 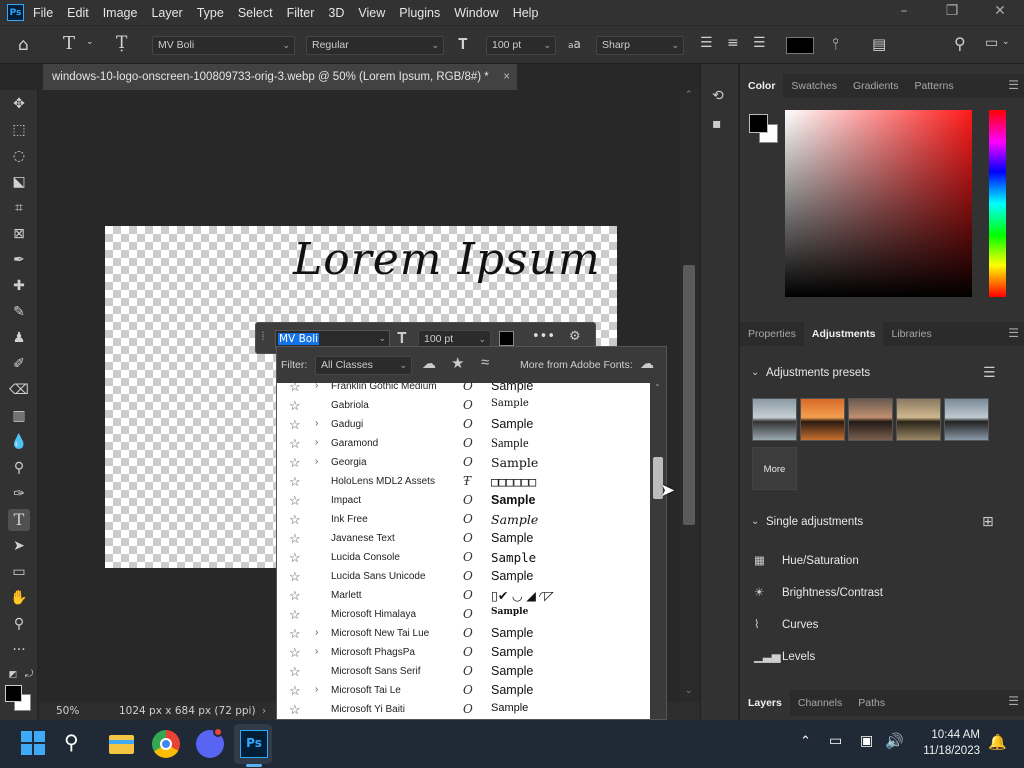 What do you see at coordinates (19, 416) in the screenshot?
I see `gradient-tool-icon: ▥` at bounding box center [19, 416].